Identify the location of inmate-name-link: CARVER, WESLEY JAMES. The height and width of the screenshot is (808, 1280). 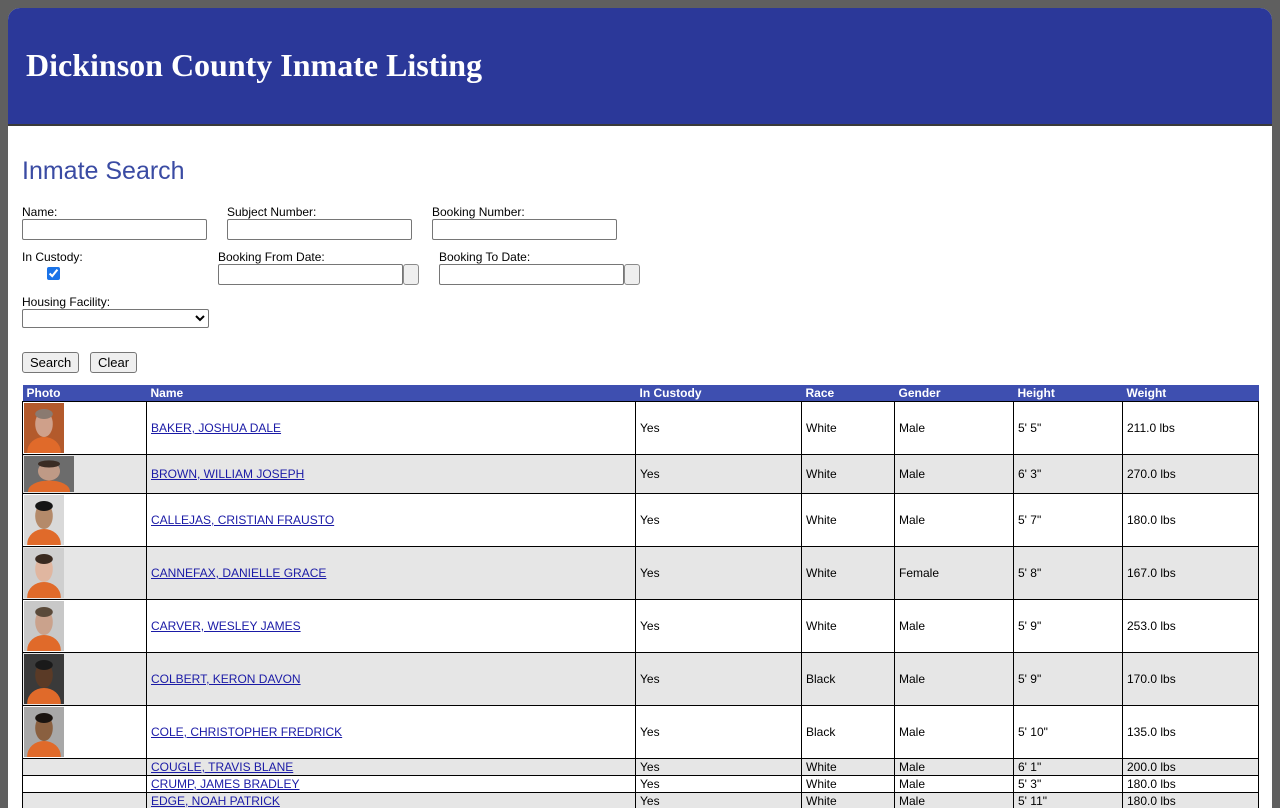
(226, 626).